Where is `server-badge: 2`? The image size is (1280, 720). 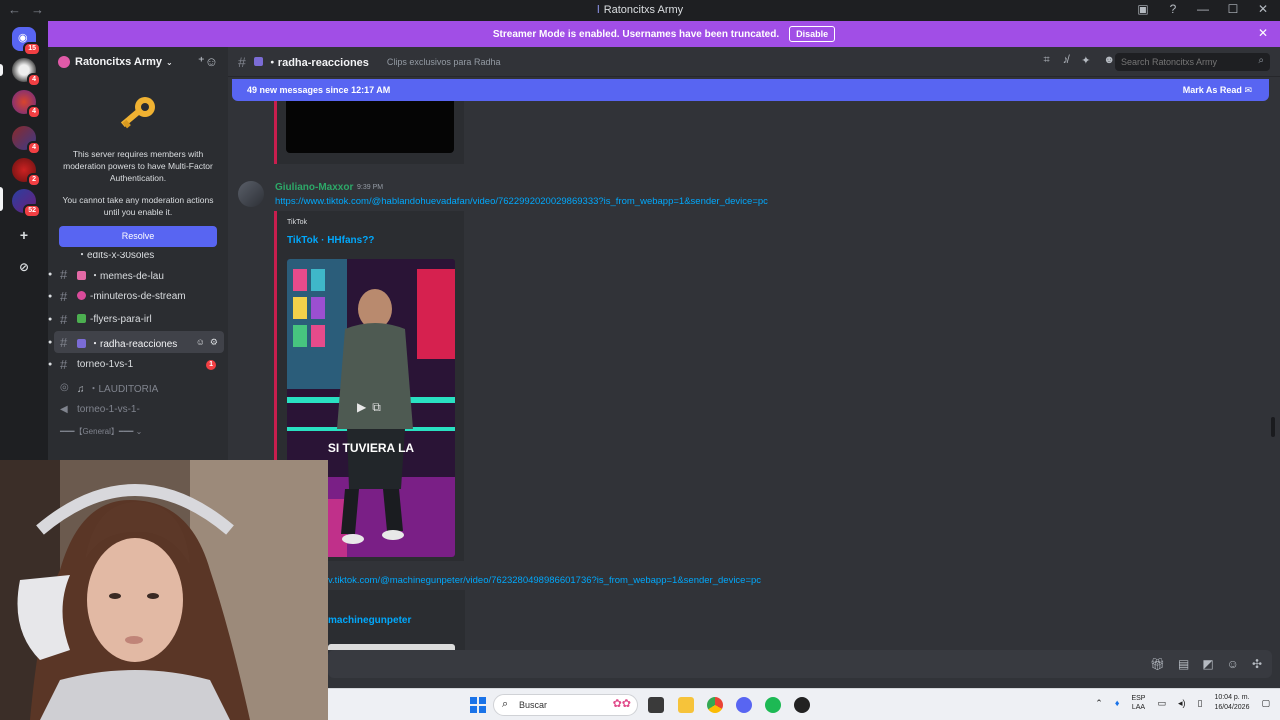 server-badge: 2 is located at coordinates (34, 180).